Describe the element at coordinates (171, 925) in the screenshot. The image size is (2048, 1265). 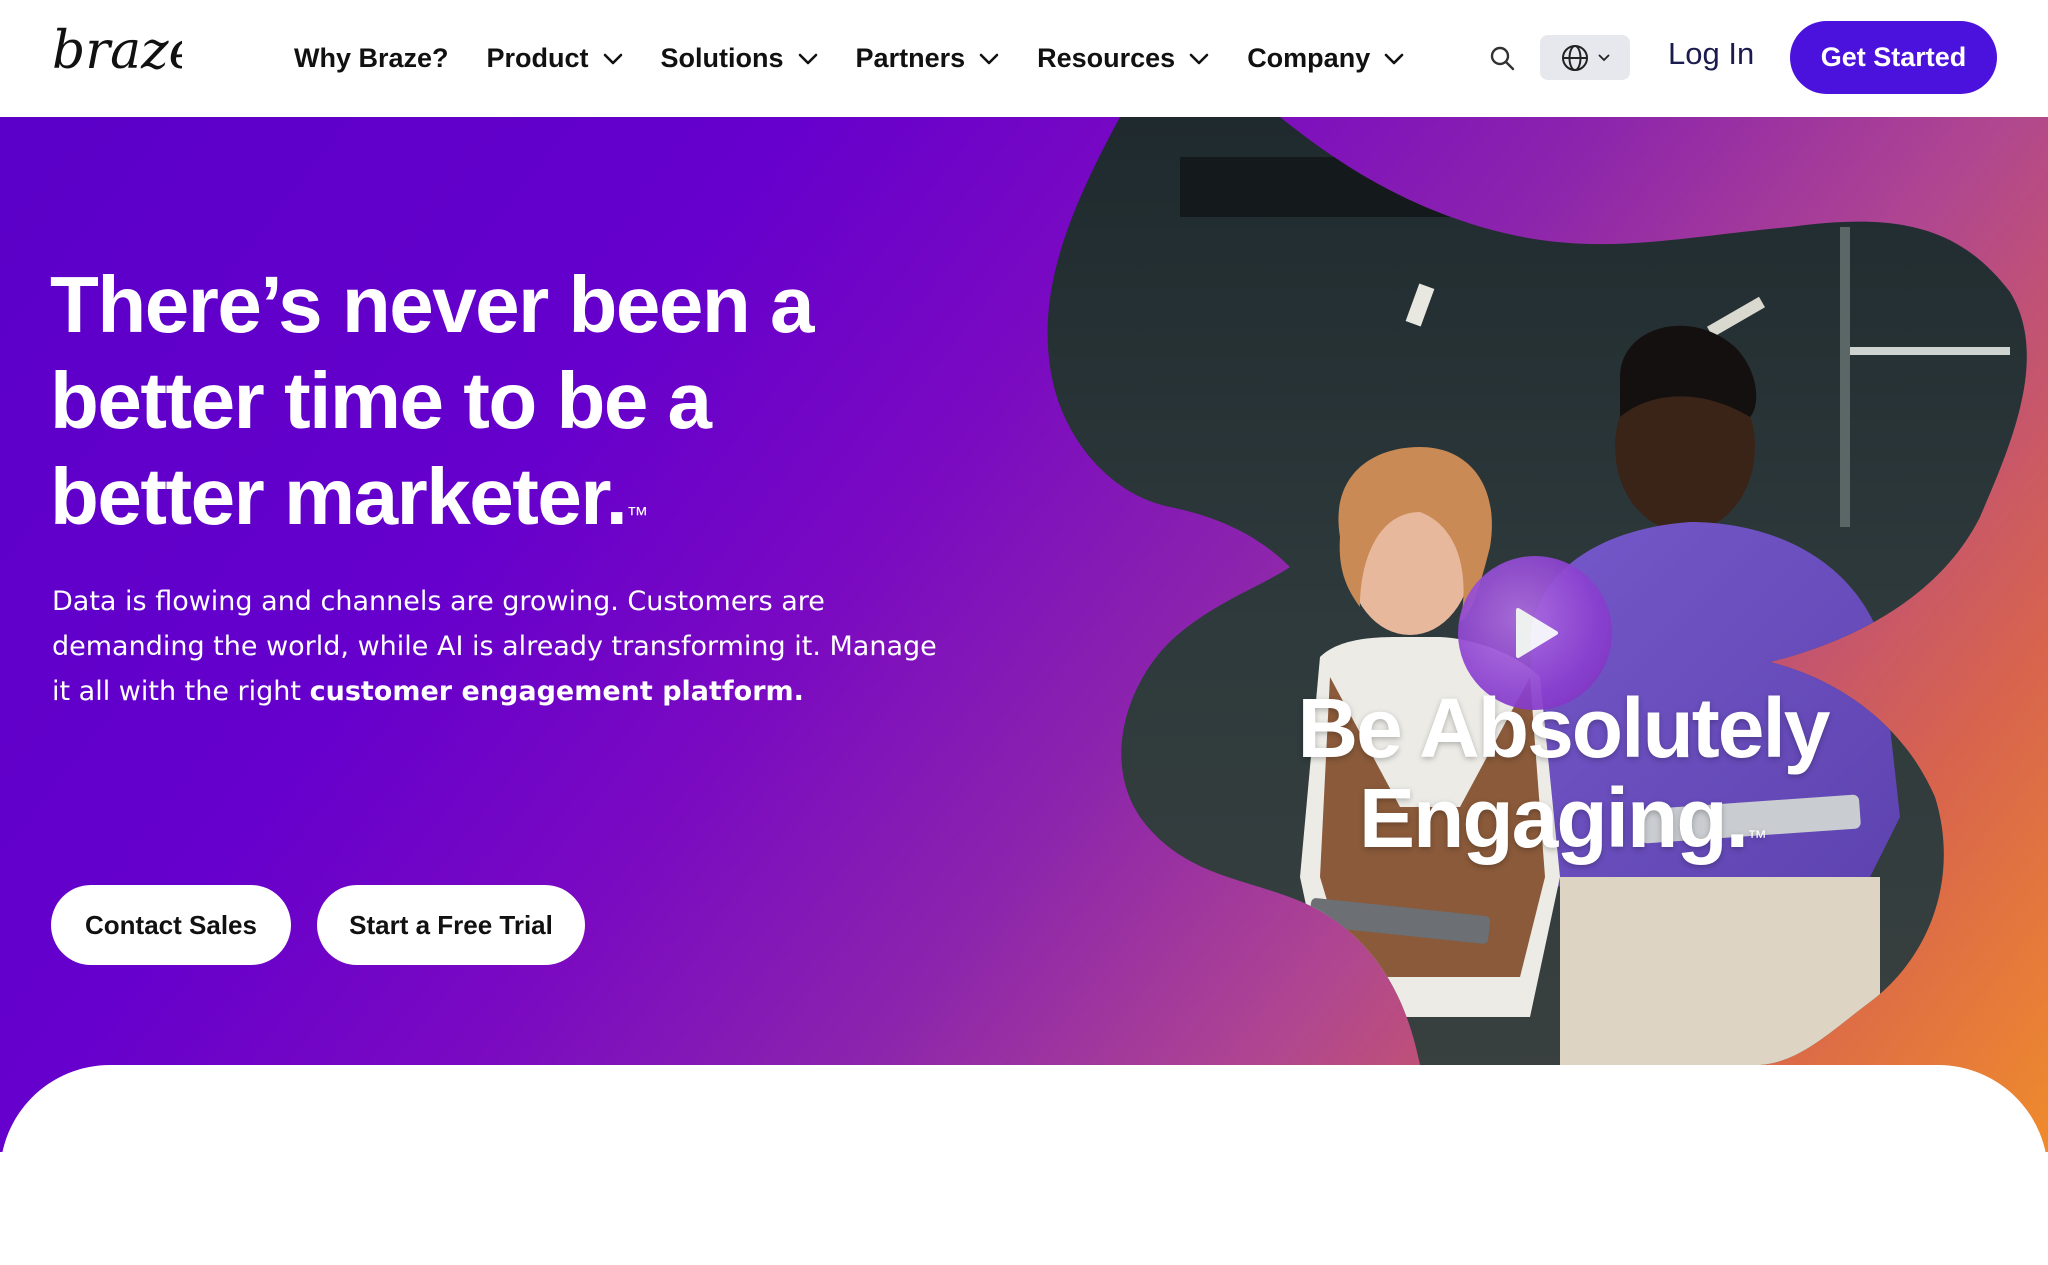
I see `contact-sales-button: Contact Sales` at that location.